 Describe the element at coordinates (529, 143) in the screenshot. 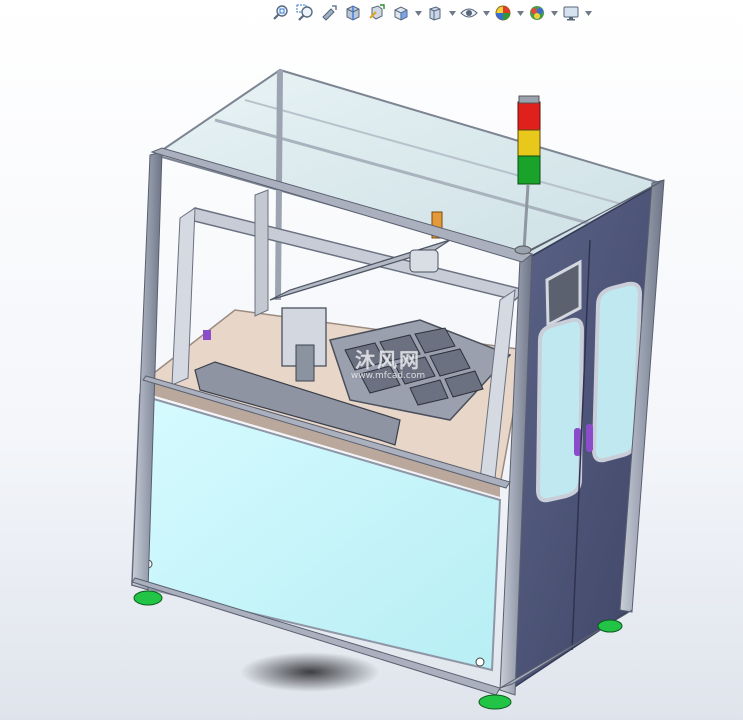

I see `signal-light-yellow` at that location.